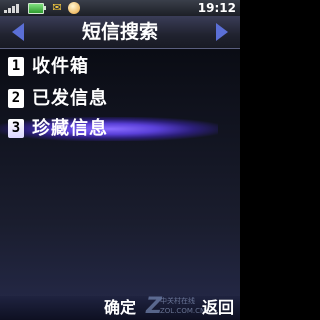  Describe the element at coordinates (16, 98) in the screenshot. I see `number-badge: 2` at that location.